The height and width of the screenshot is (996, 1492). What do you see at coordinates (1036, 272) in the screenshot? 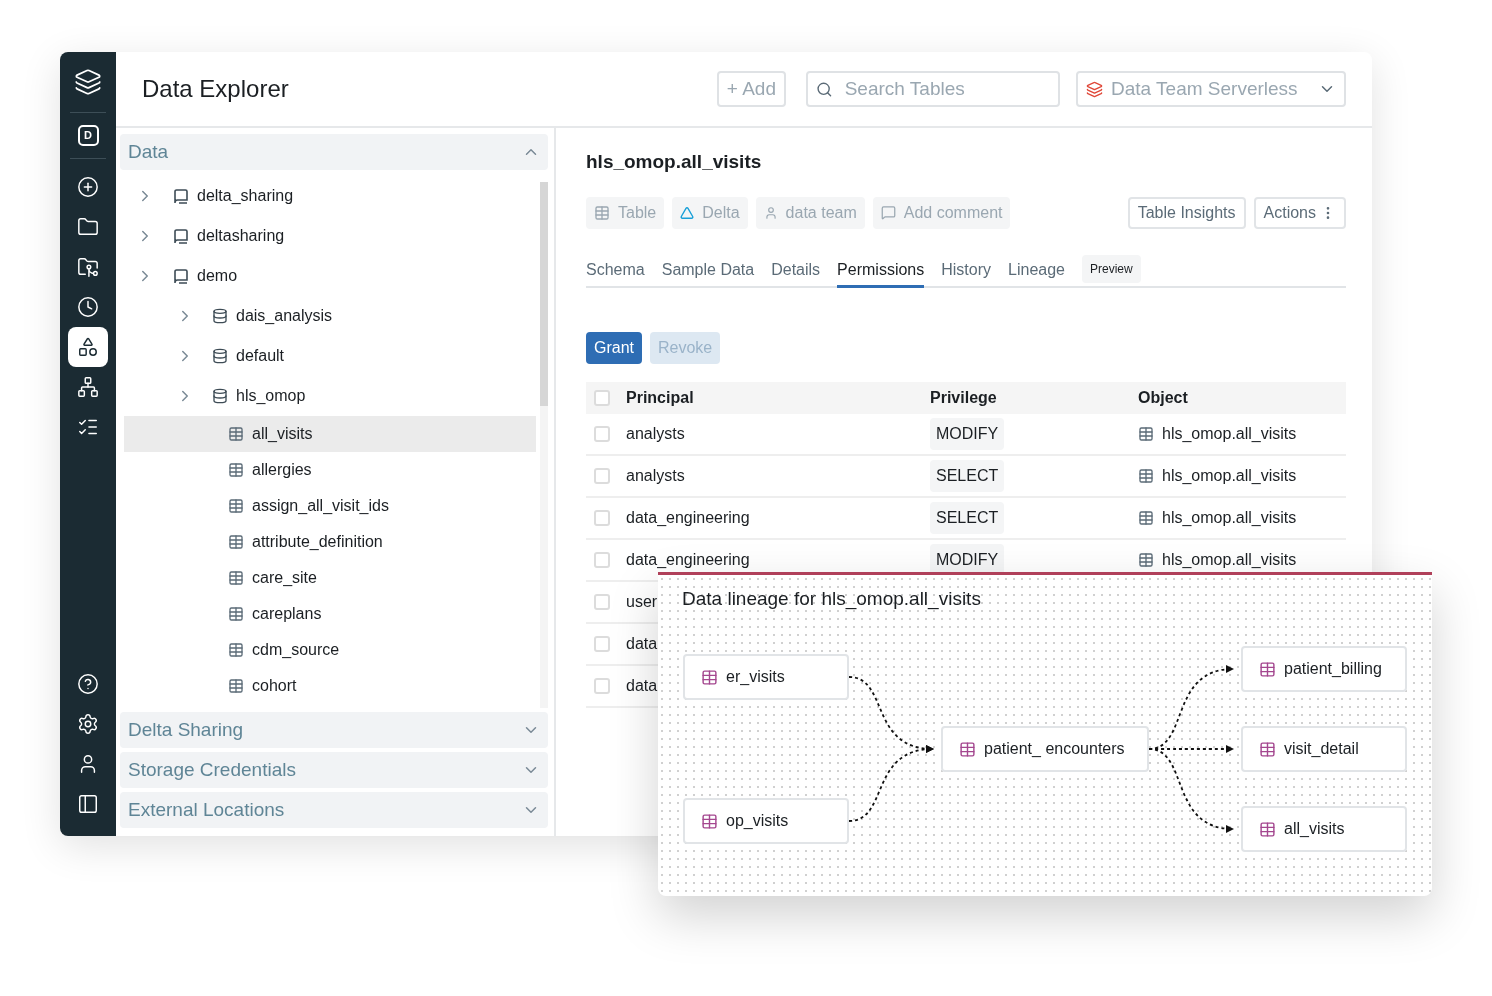
I see `tab: Lineage` at bounding box center [1036, 272].